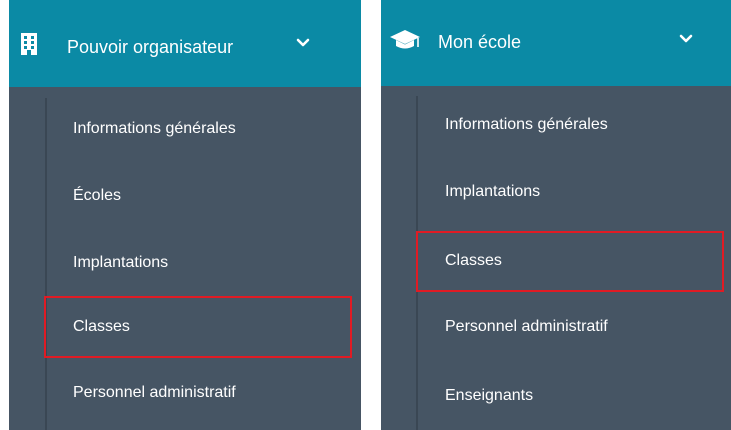  I want to click on menu-item-enseignants: Enseignants, so click(556, 396).